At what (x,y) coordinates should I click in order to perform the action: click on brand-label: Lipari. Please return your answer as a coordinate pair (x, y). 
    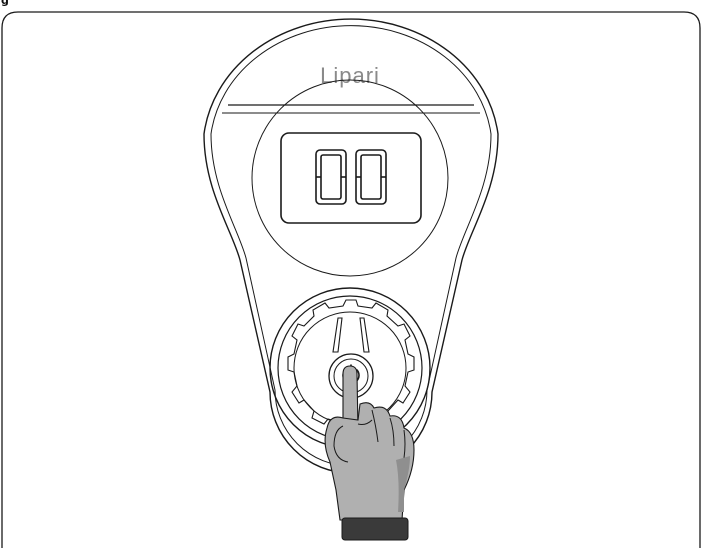
    Looking at the image, I should click on (350, 75).